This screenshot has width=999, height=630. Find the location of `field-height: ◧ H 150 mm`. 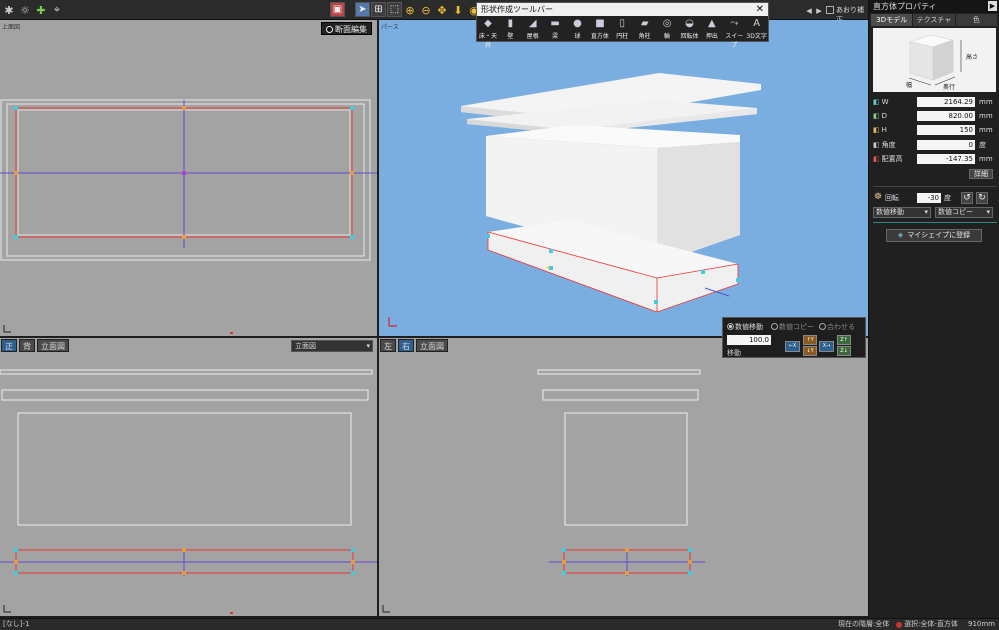

field-height: ◧ H 150 mm is located at coordinates (935, 130).